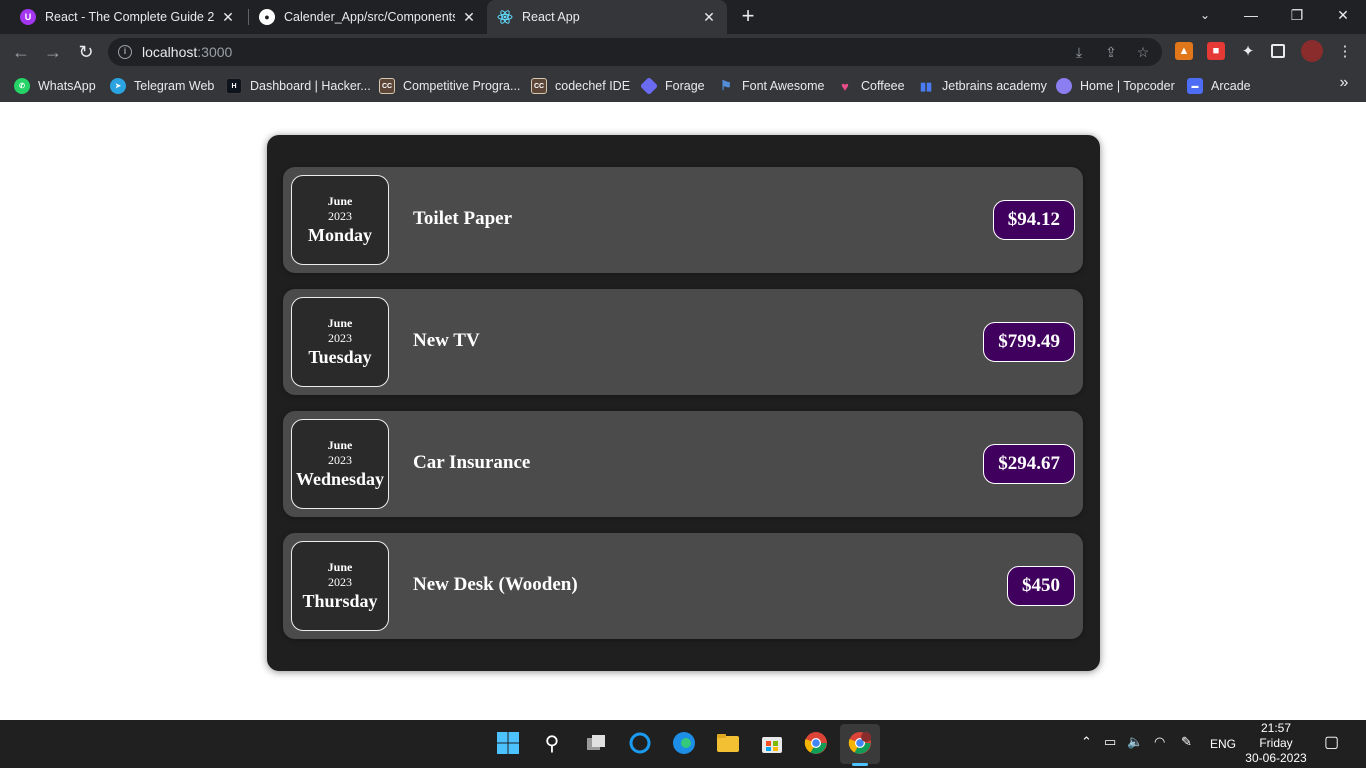  Describe the element at coordinates (1110, 742) in the screenshot. I see `battery-icon: ▭` at that location.